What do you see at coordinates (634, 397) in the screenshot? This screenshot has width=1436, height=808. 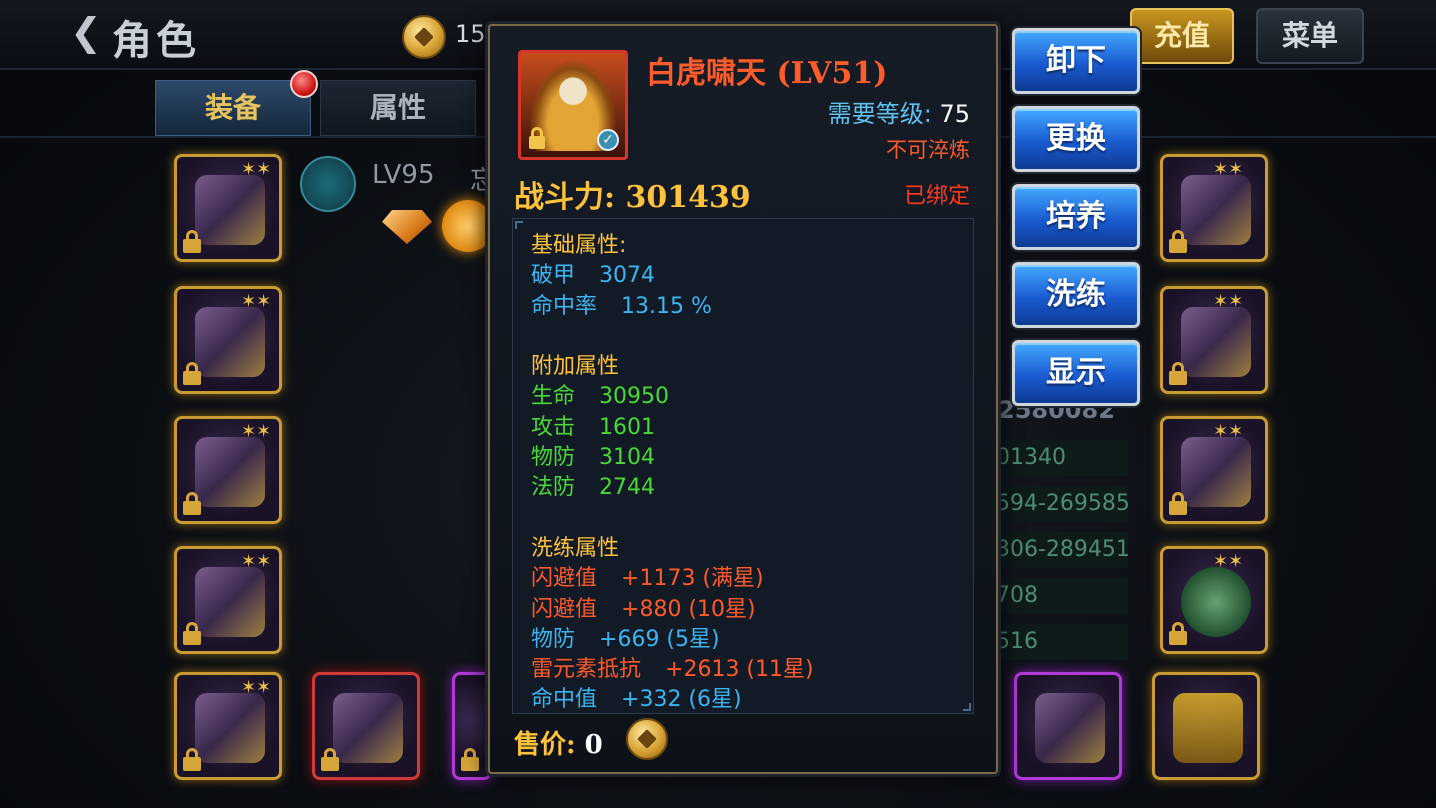 I see `attribute-value: 30950` at bounding box center [634, 397].